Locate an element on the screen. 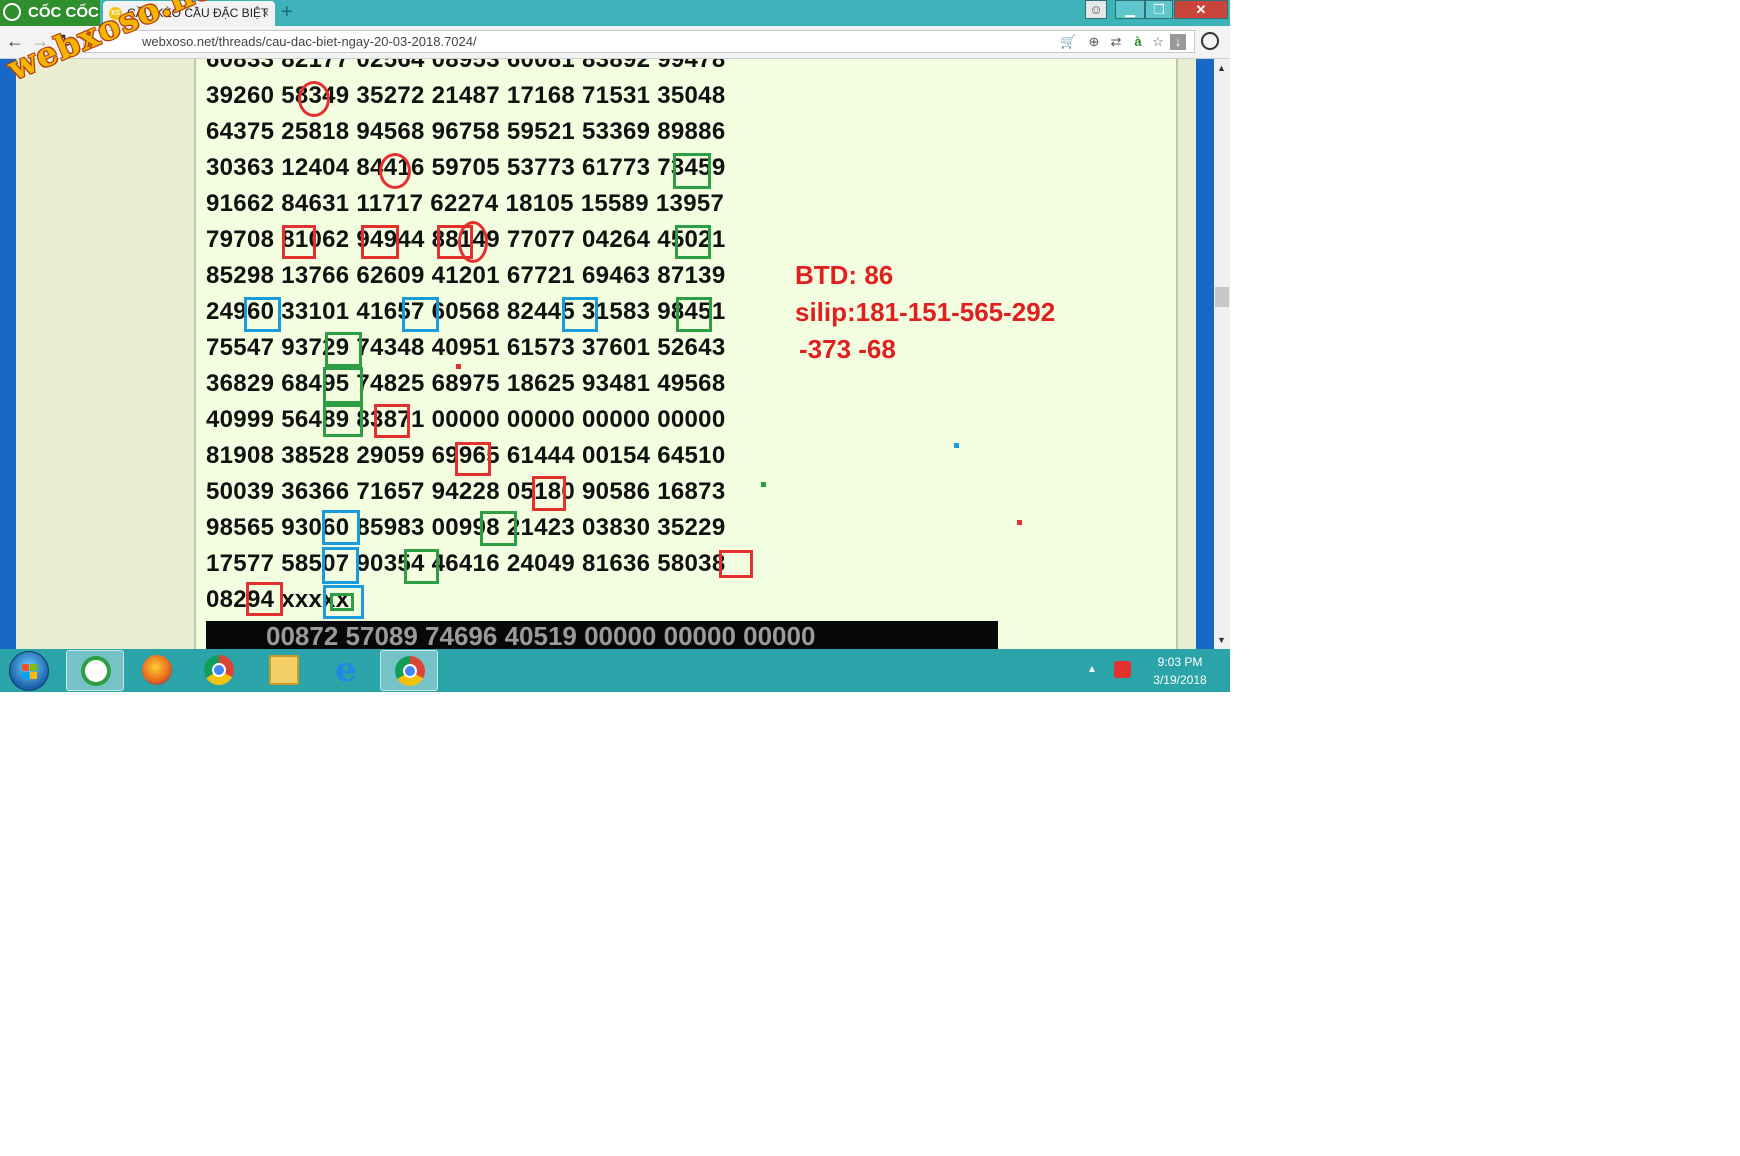 This screenshot has height=1156, width=1740. scrollbar: ▲ ▼ is located at coordinates (1222, 354).